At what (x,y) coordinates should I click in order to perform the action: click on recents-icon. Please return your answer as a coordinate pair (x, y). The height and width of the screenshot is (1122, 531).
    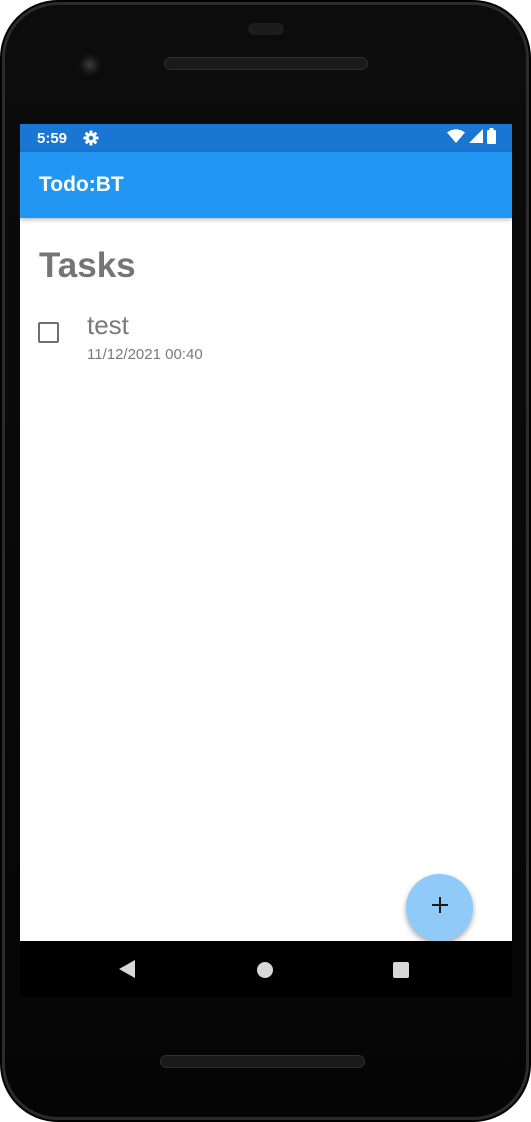
    Looking at the image, I should click on (401, 970).